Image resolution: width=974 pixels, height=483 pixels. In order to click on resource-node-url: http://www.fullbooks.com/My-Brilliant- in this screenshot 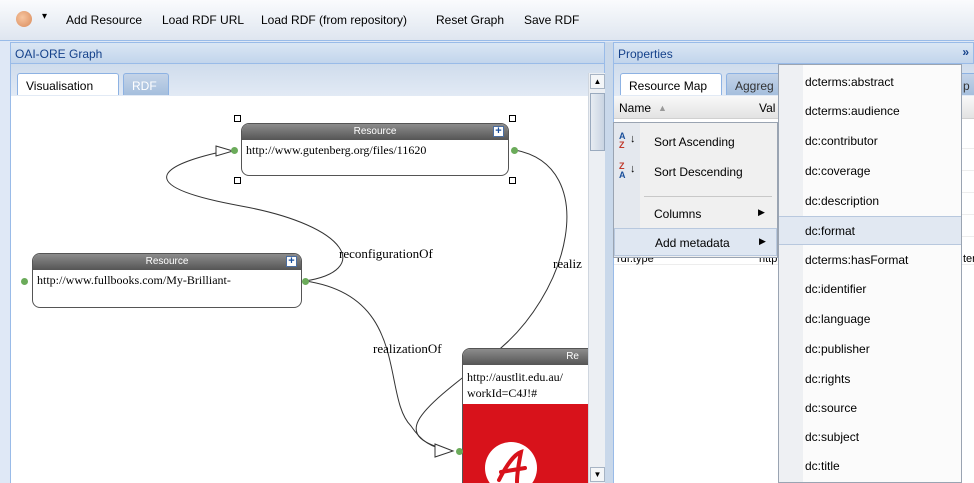, I will do `click(134, 280)`.